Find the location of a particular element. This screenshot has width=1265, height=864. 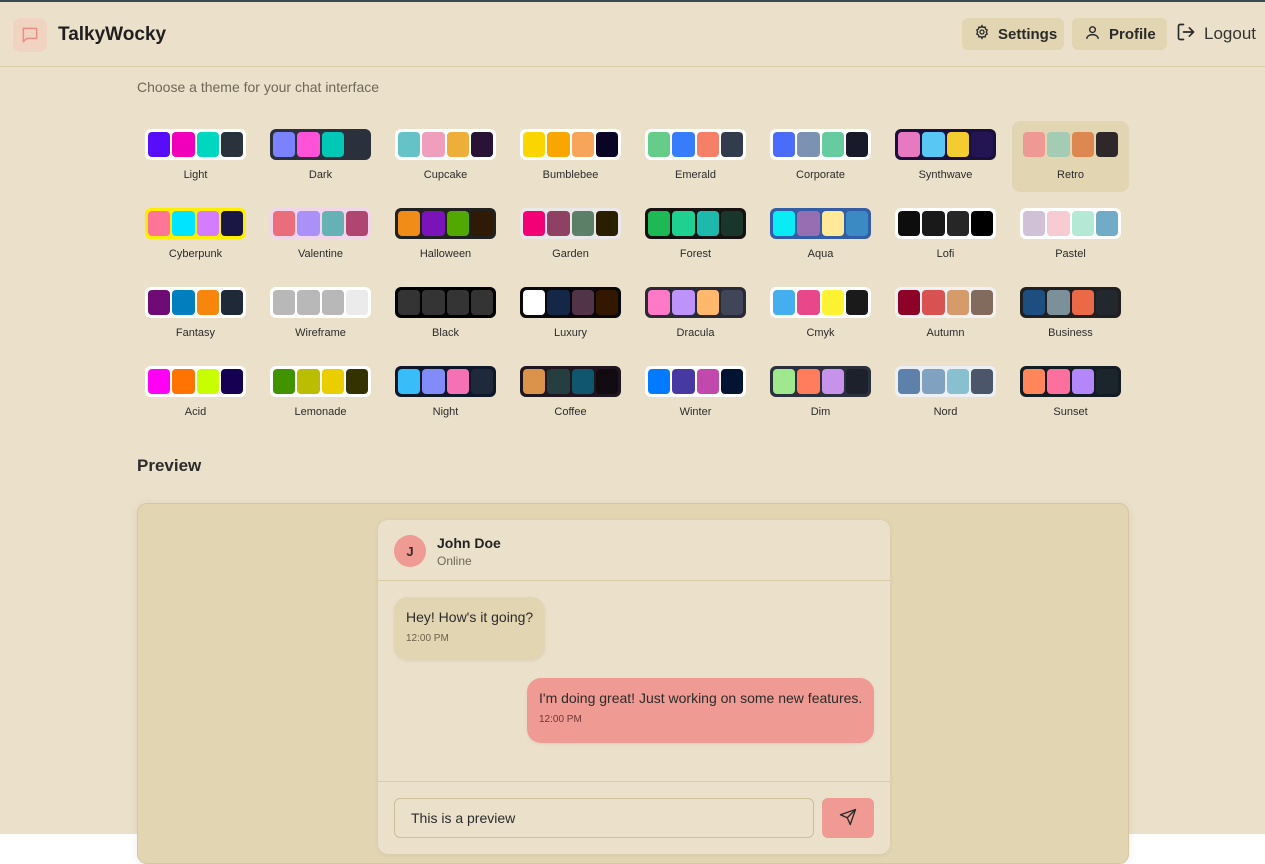

theme-name: Wireframe is located at coordinates (320, 333).